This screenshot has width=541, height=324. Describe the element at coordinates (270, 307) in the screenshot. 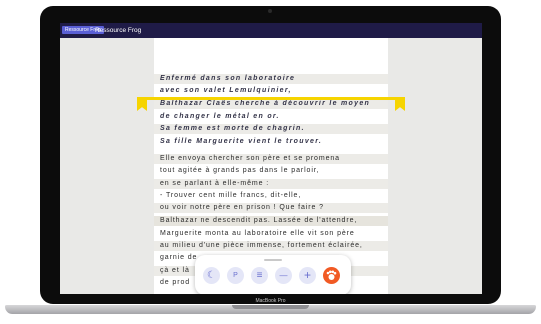

I see `laptop-notch` at that location.